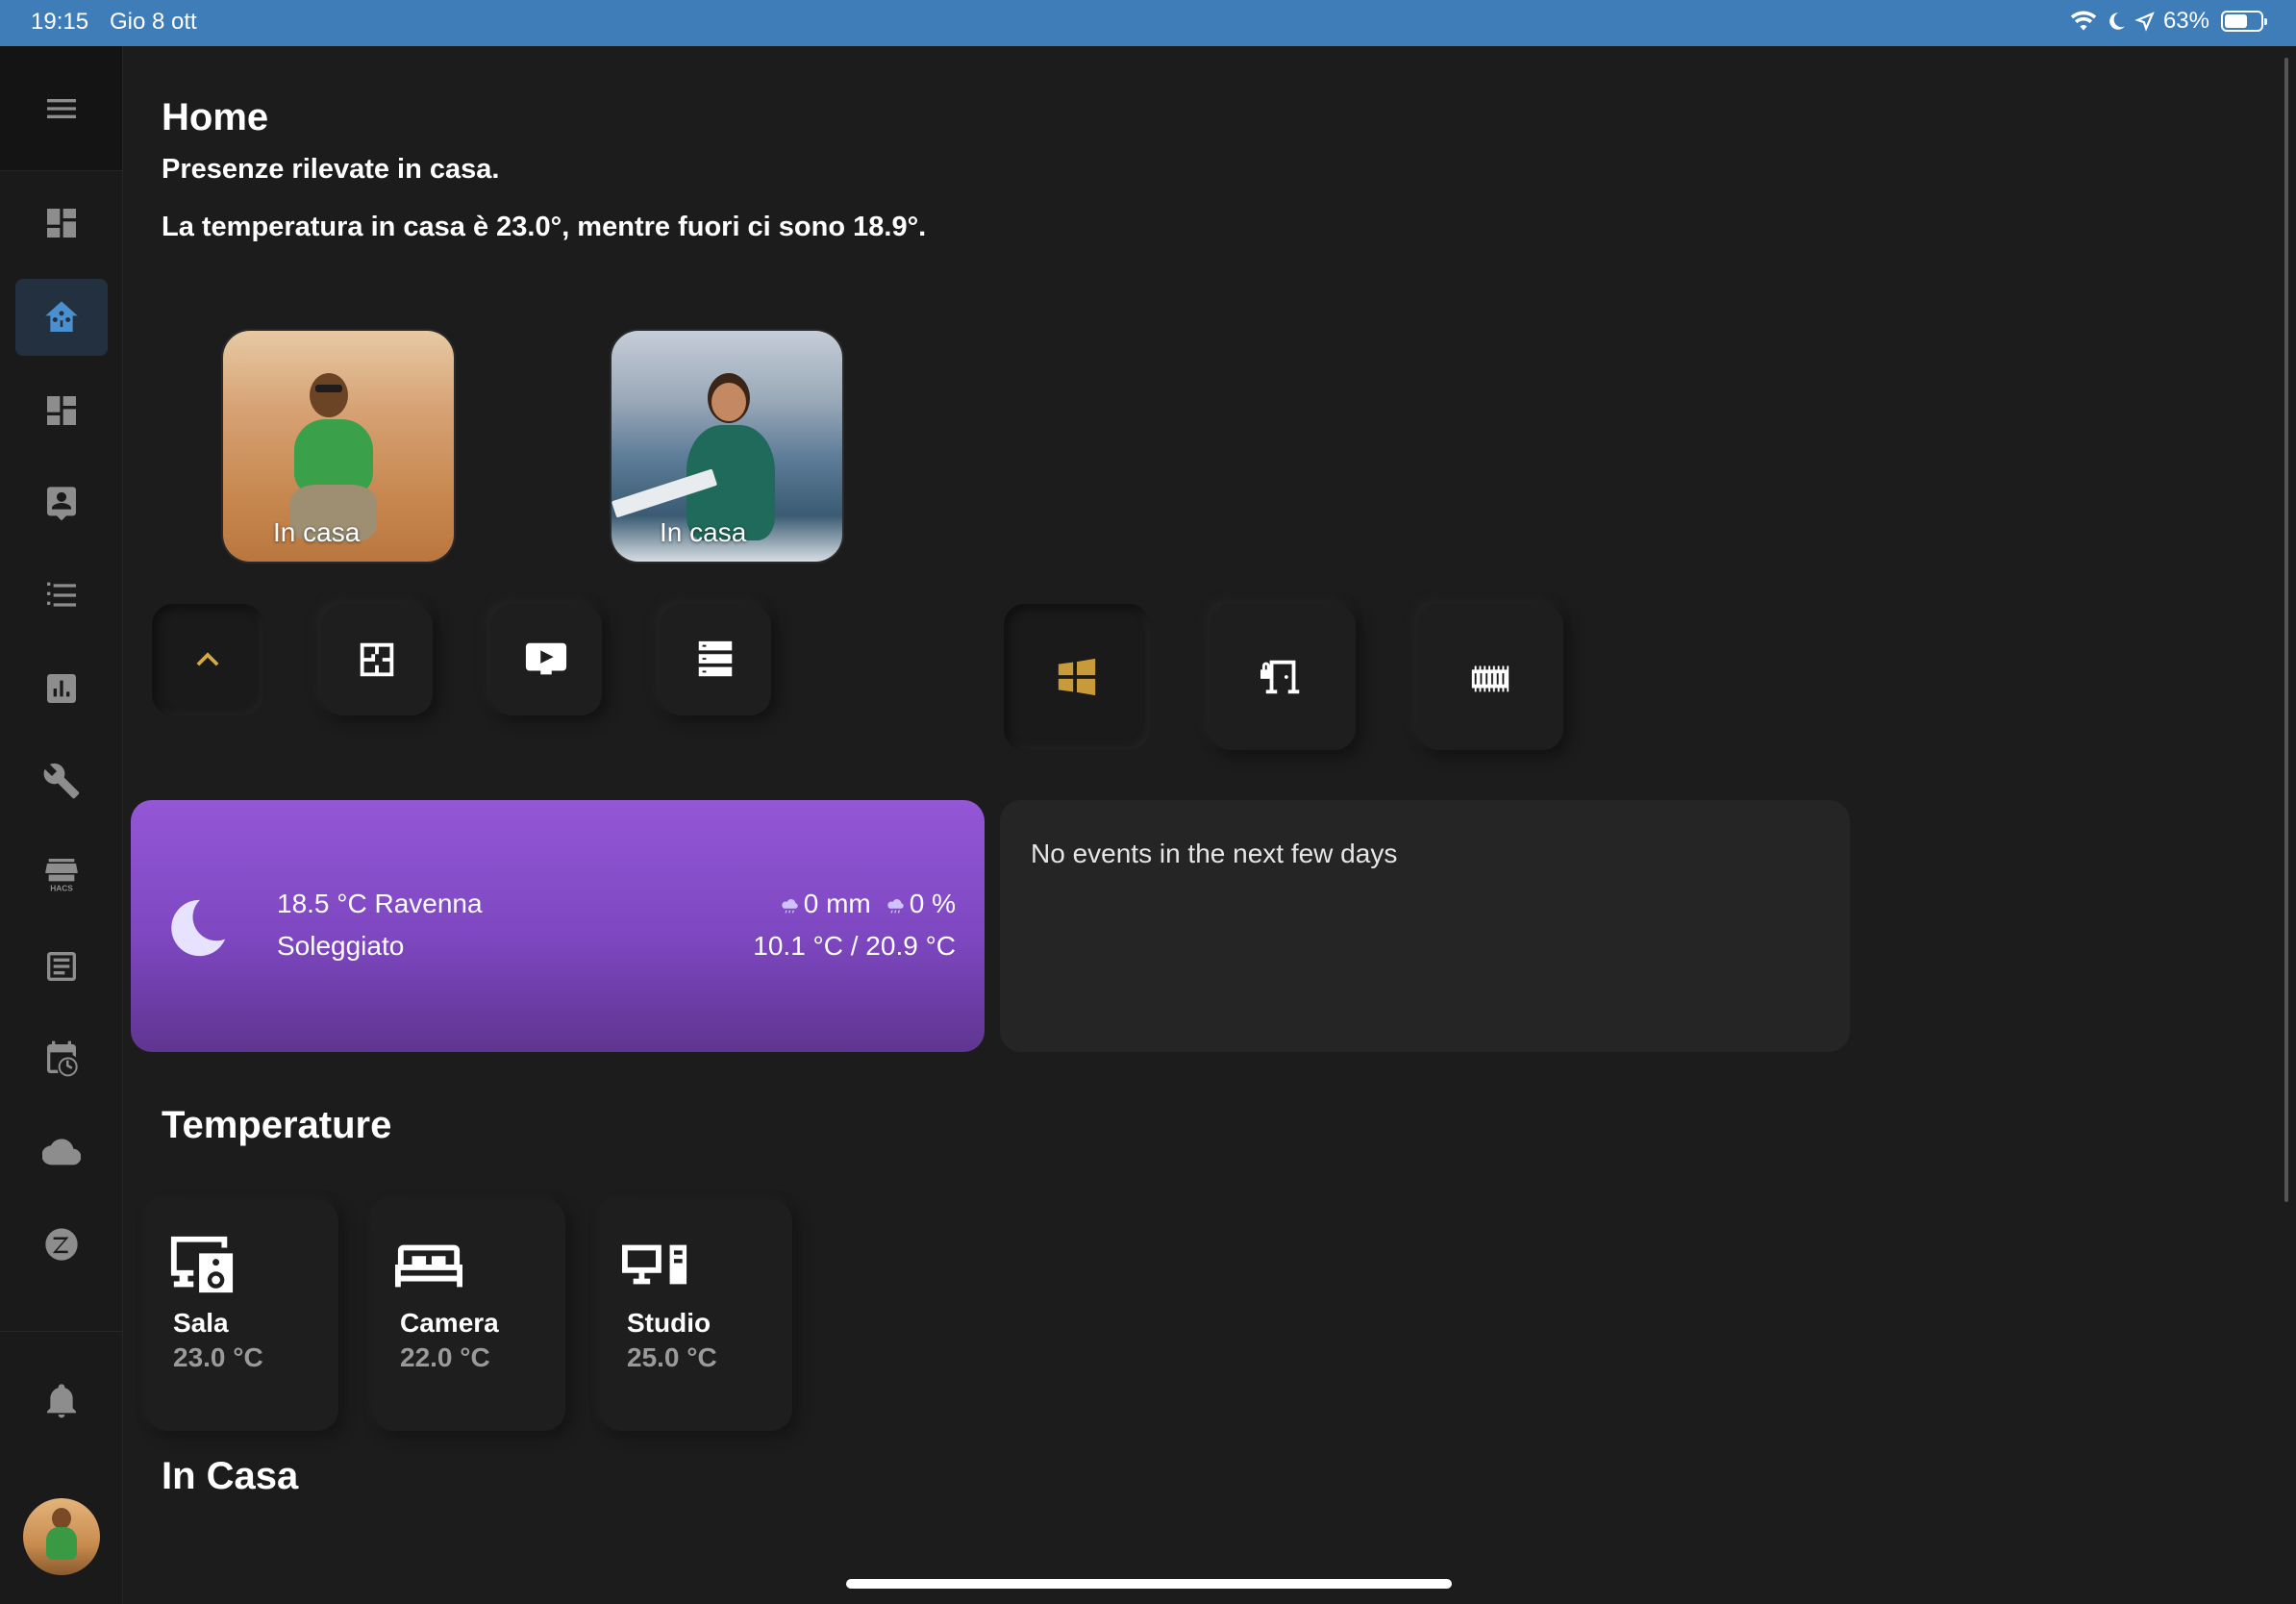 This screenshot has width=2296, height=1604. What do you see at coordinates (230, 1476) in the screenshot?
I see `section-in-casa: In Casa` at bounding box center [230, 1476].